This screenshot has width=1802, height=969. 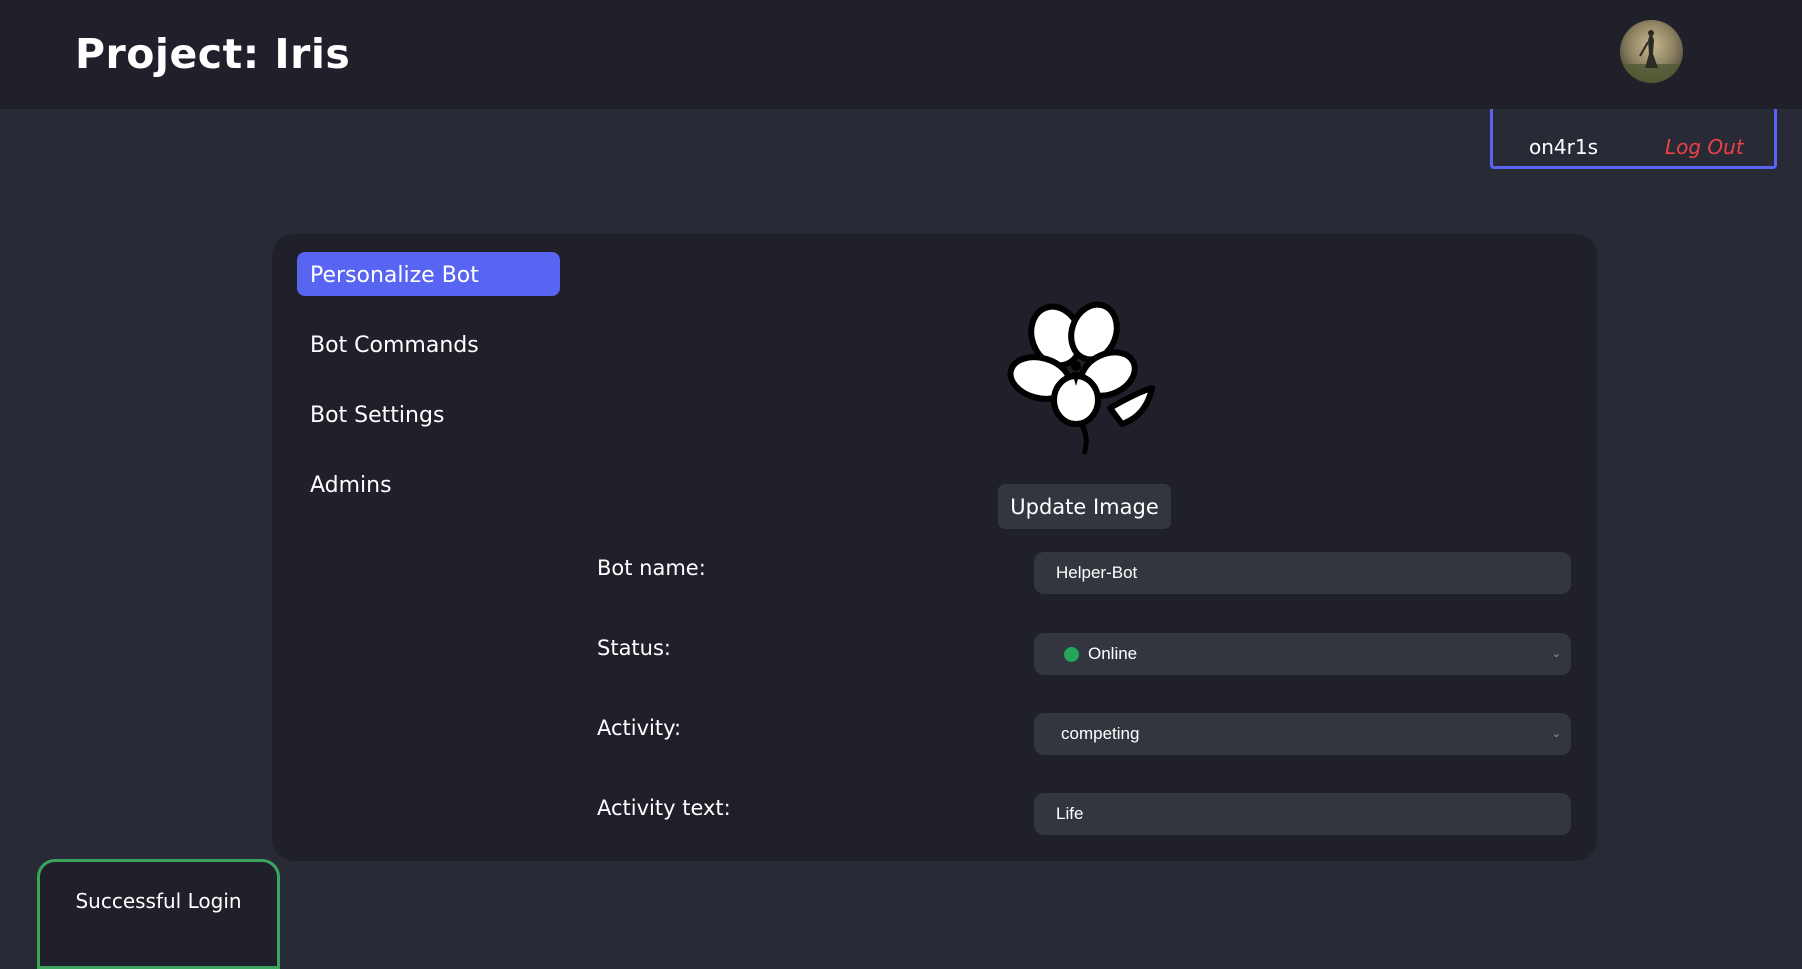 What do you see at coordinates (1113, 653) in the screenshot?
I see `status-value: Online` at bounding box center [1113, 653].